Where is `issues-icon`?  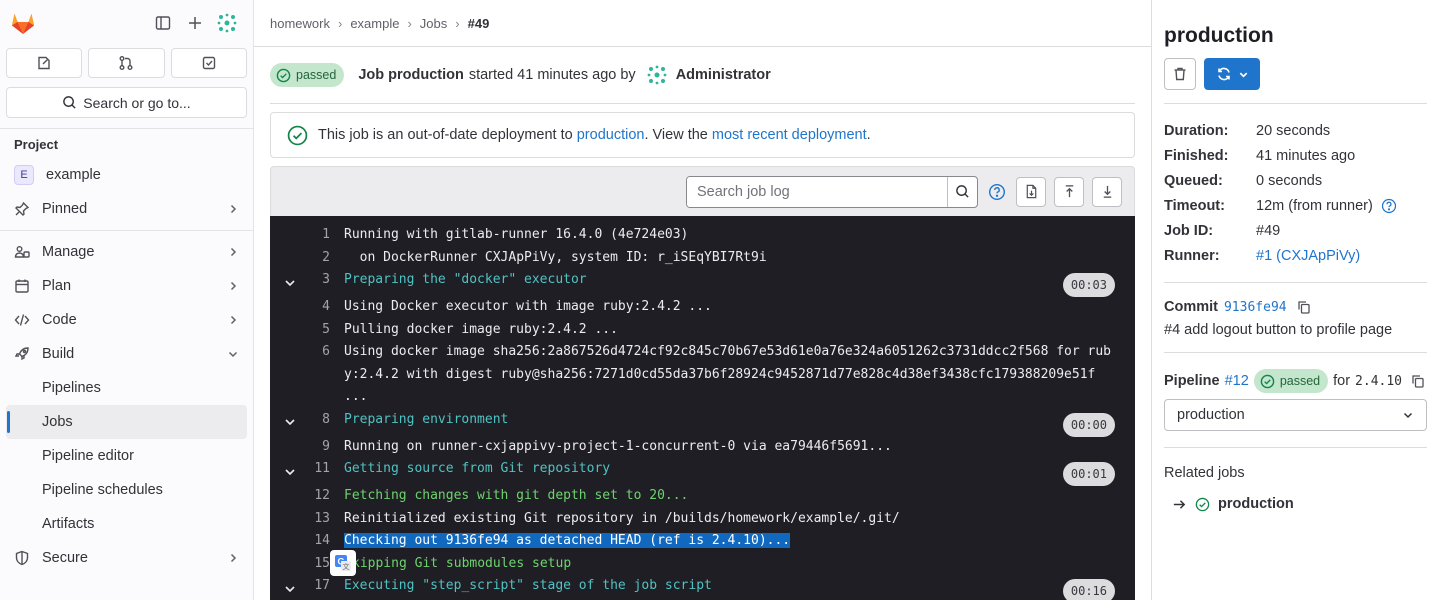
issues-icon is located at coordinates (44, 63).